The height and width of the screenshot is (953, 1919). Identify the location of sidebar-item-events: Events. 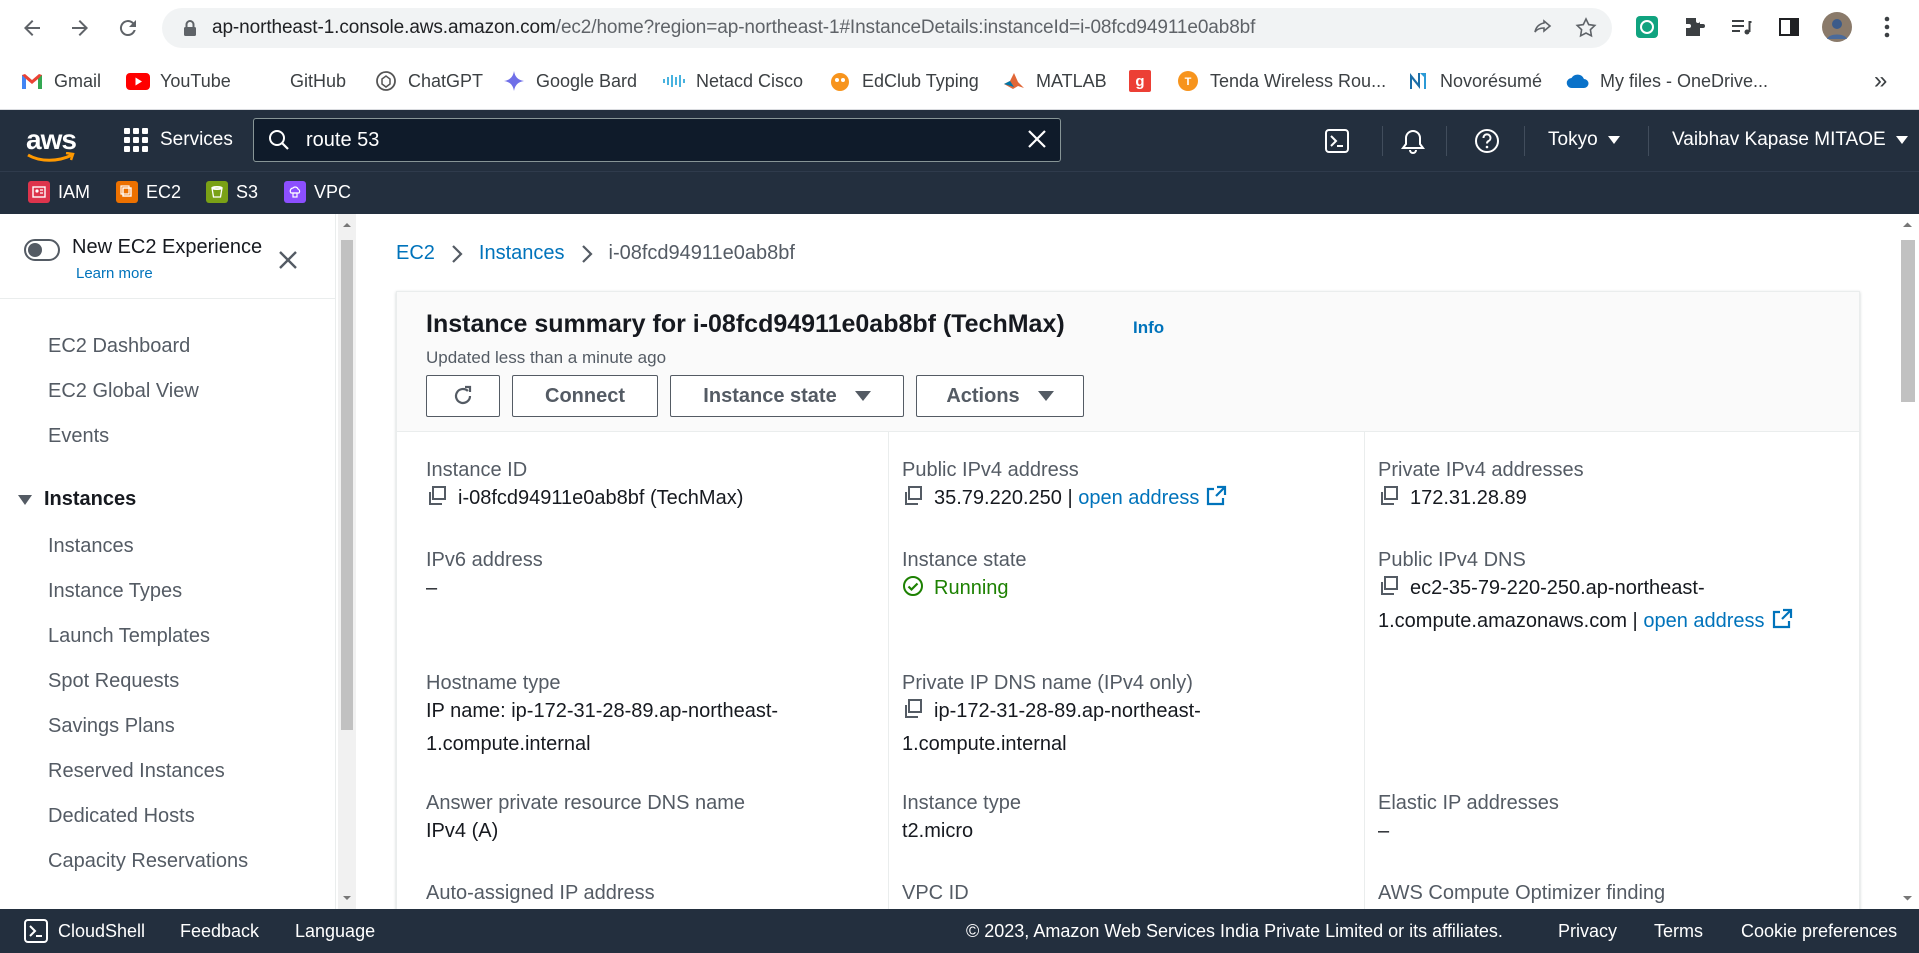
(78, 436).